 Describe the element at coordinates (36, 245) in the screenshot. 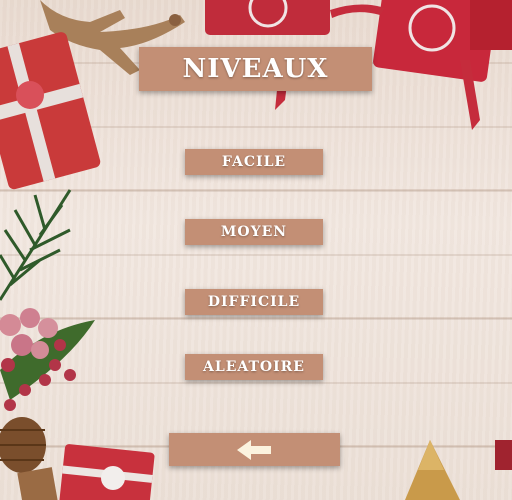

I see `pine-branch` at that location.